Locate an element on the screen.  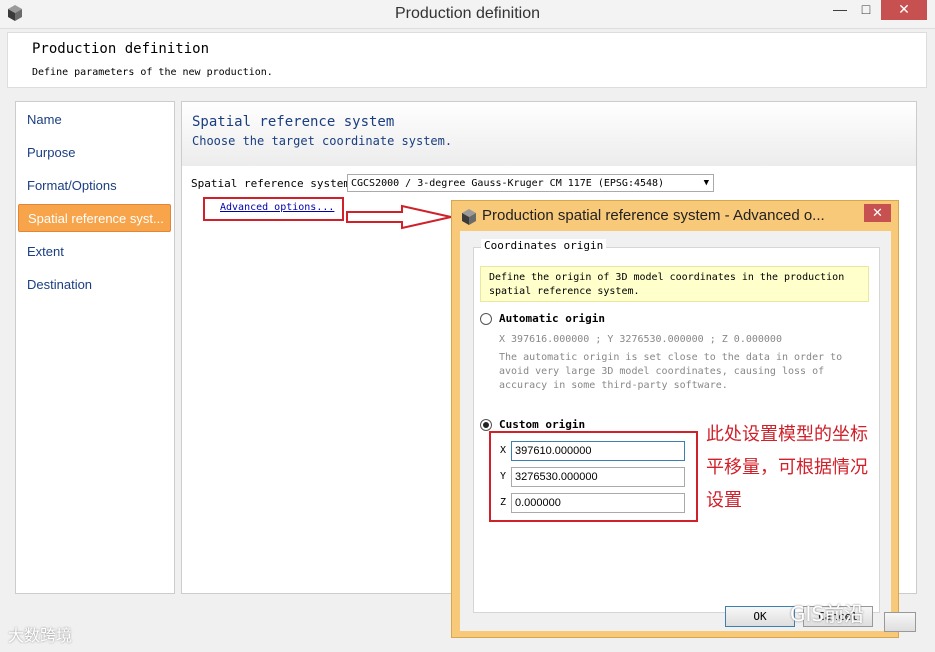
nav-item-extent: Extent is located at coordinates (93, 252).